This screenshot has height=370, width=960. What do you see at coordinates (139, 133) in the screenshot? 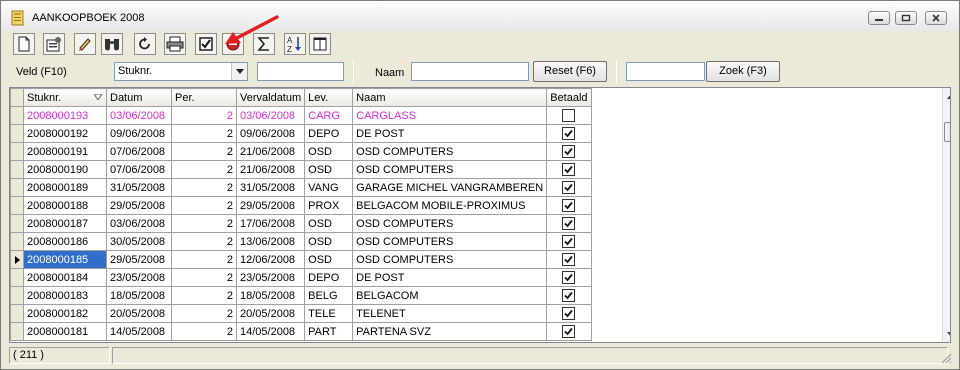
I see `cell-datum: 09/06/2008` at bounding box center [139, 133].